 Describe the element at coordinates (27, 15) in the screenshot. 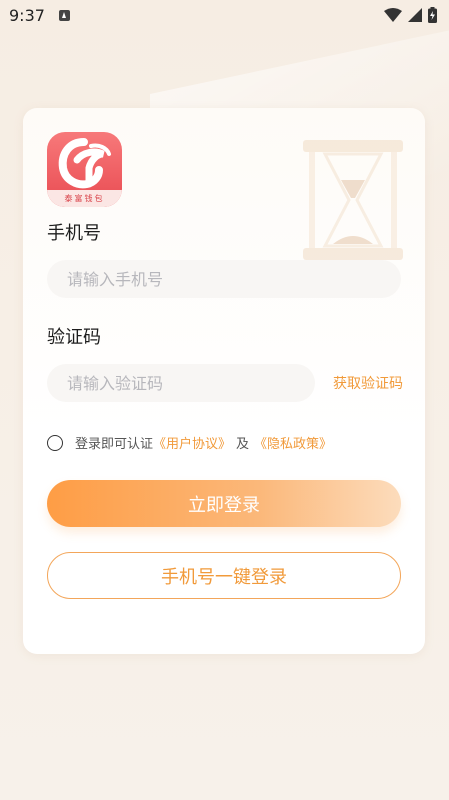

I see `status-time: 9:37` at that location.